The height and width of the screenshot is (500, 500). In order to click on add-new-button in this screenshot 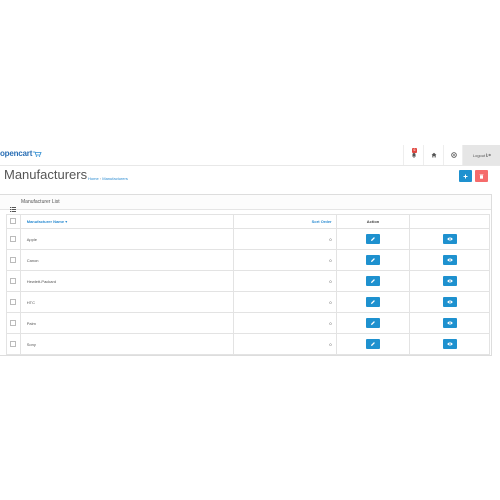, I will do `click(465, 176)`.